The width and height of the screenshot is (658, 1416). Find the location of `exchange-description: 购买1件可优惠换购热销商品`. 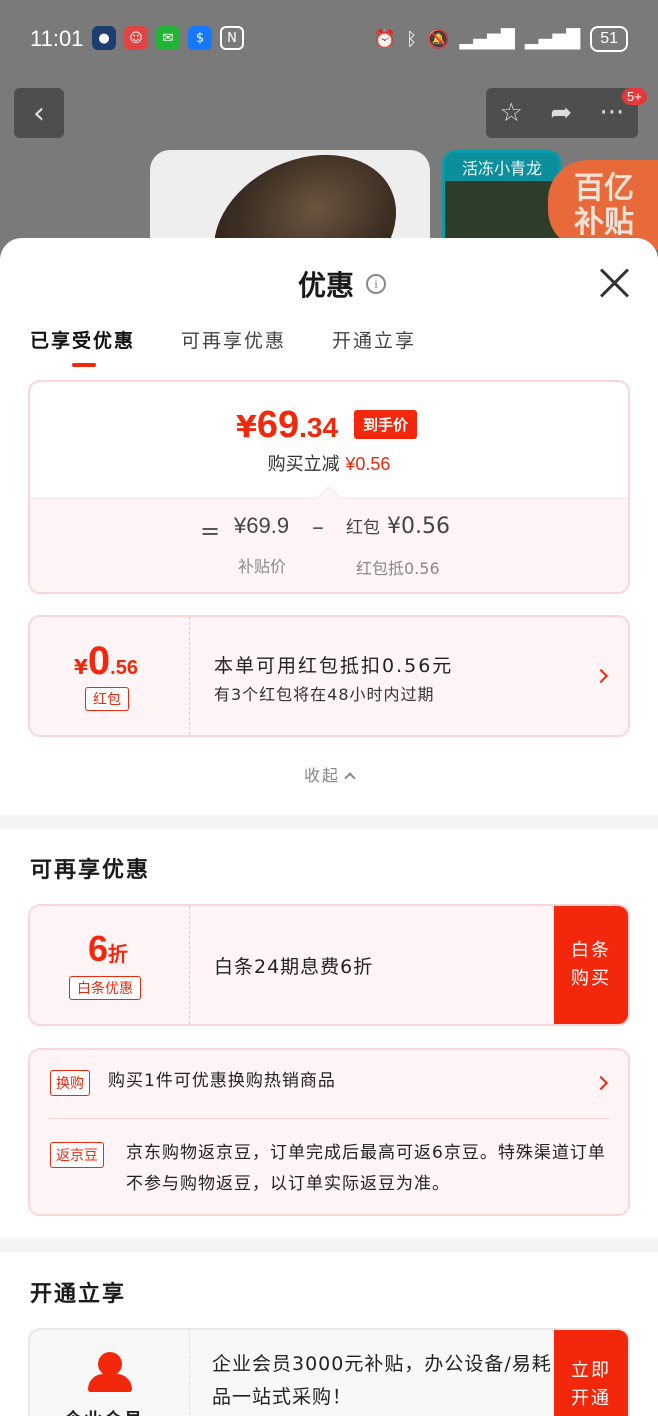

exchange-description: 购买1件可优惠换购热销商品 is located at coordinates (222, 1081).